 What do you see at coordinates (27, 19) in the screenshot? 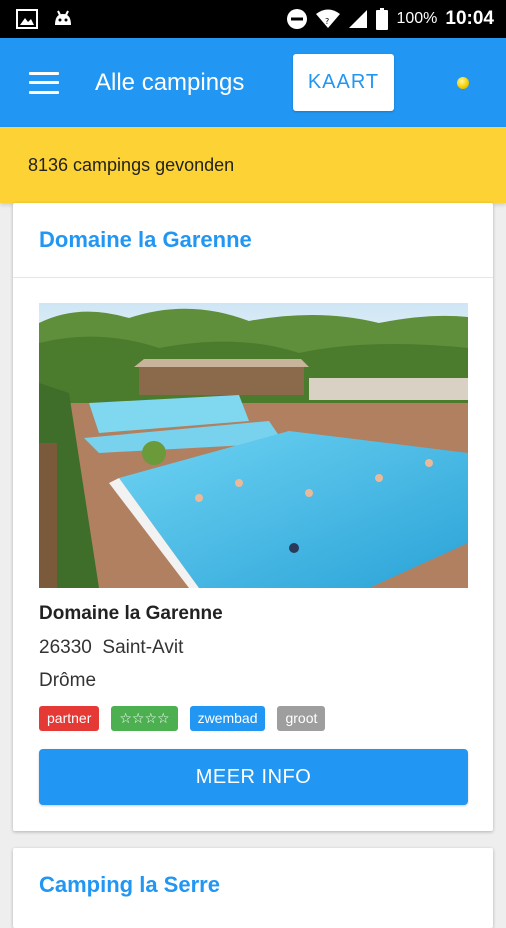
I see `image-icon` at bounding box center [27, 19].